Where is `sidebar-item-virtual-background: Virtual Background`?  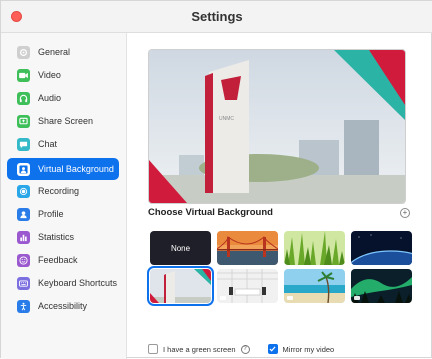 sidebar-item-virtual-background: Virtual Background is located at coordinates (63, 169).